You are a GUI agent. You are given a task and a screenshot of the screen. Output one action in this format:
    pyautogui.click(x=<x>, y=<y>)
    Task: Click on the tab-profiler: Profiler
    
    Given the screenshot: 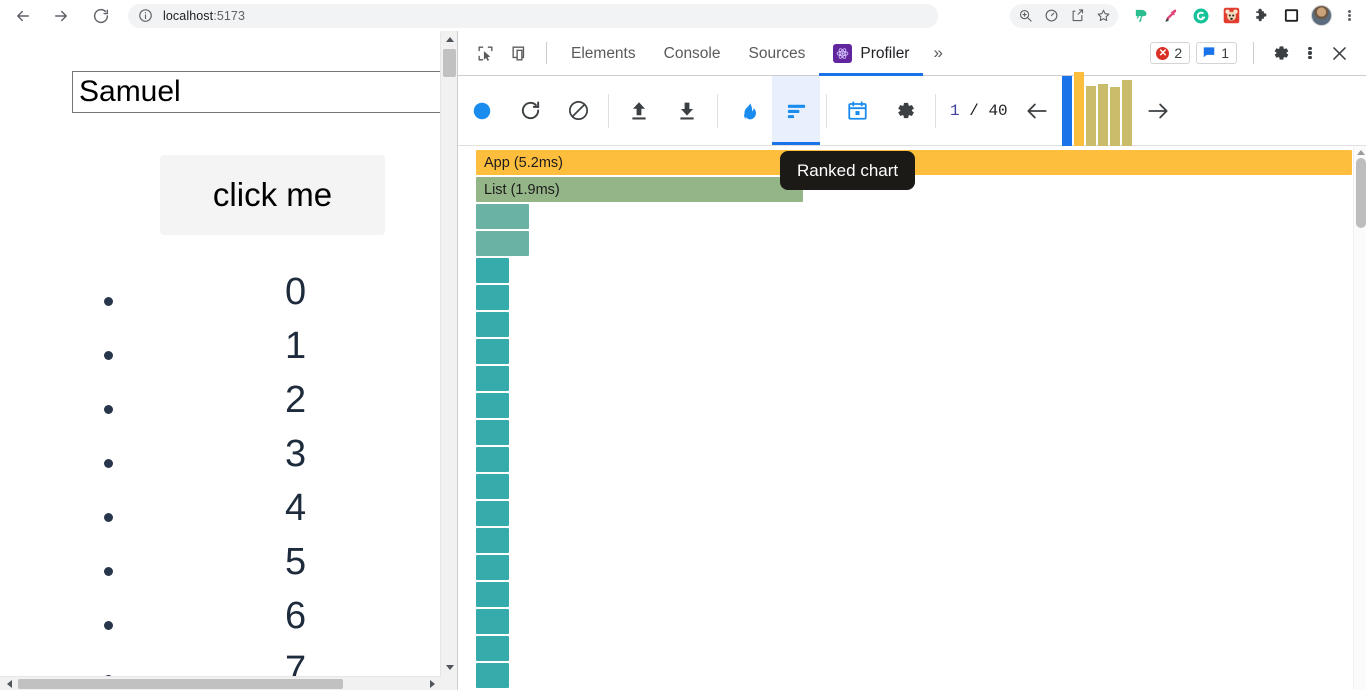 What is the action you would take?
    pyautogui.click(x=871, y=53)
    